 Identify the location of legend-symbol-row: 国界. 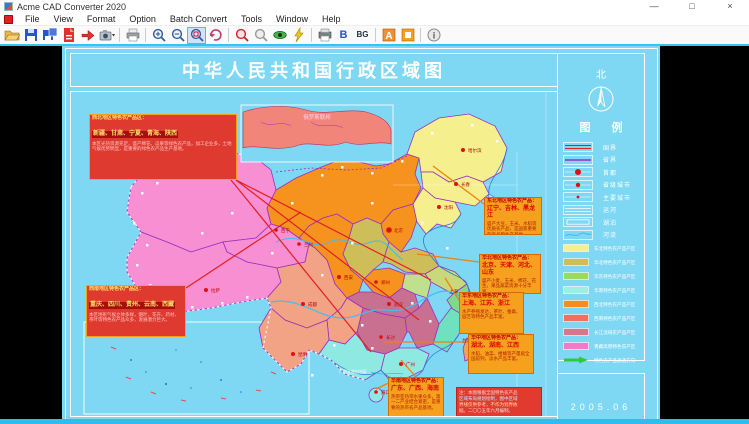
(601, 147).